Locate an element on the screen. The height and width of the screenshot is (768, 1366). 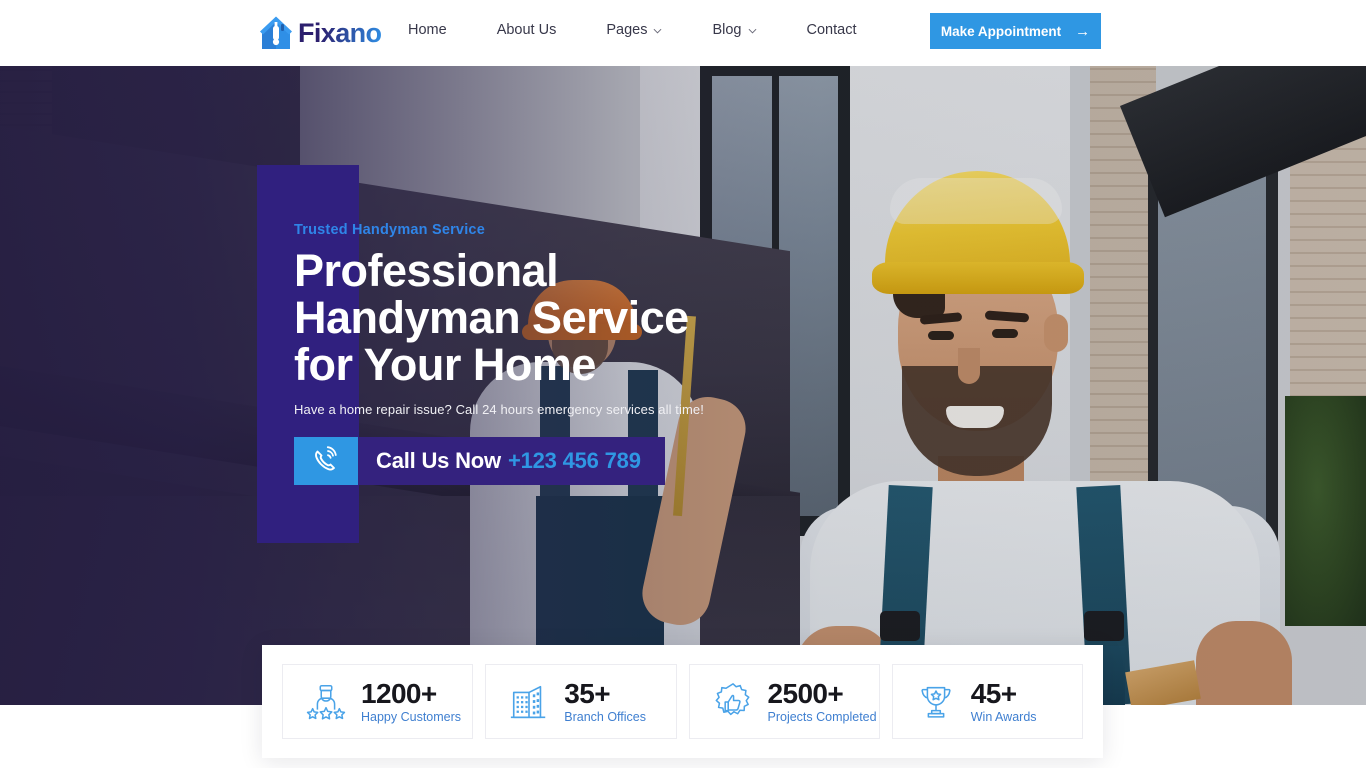
hero-tagline: Trusted Handyman Service is located at coordinates (389, 230).